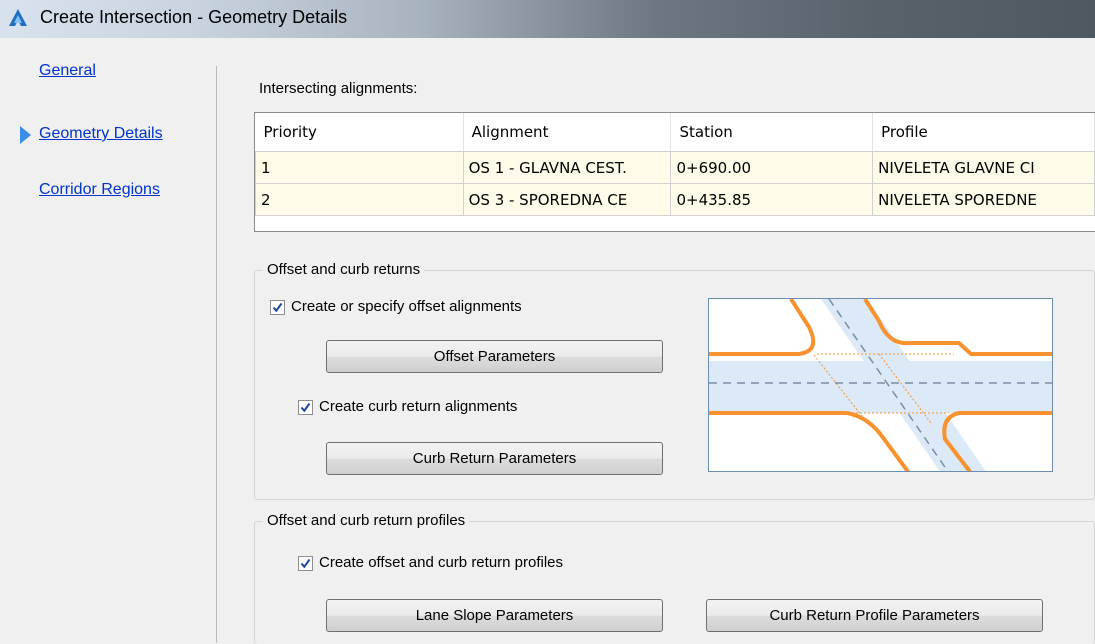 Image resolution: width=1095 pixels, height=644 pixels. Describe the element at coordinates (567, 132) in the screenshot. I see `column-header-alignment: Alignment` at that location.